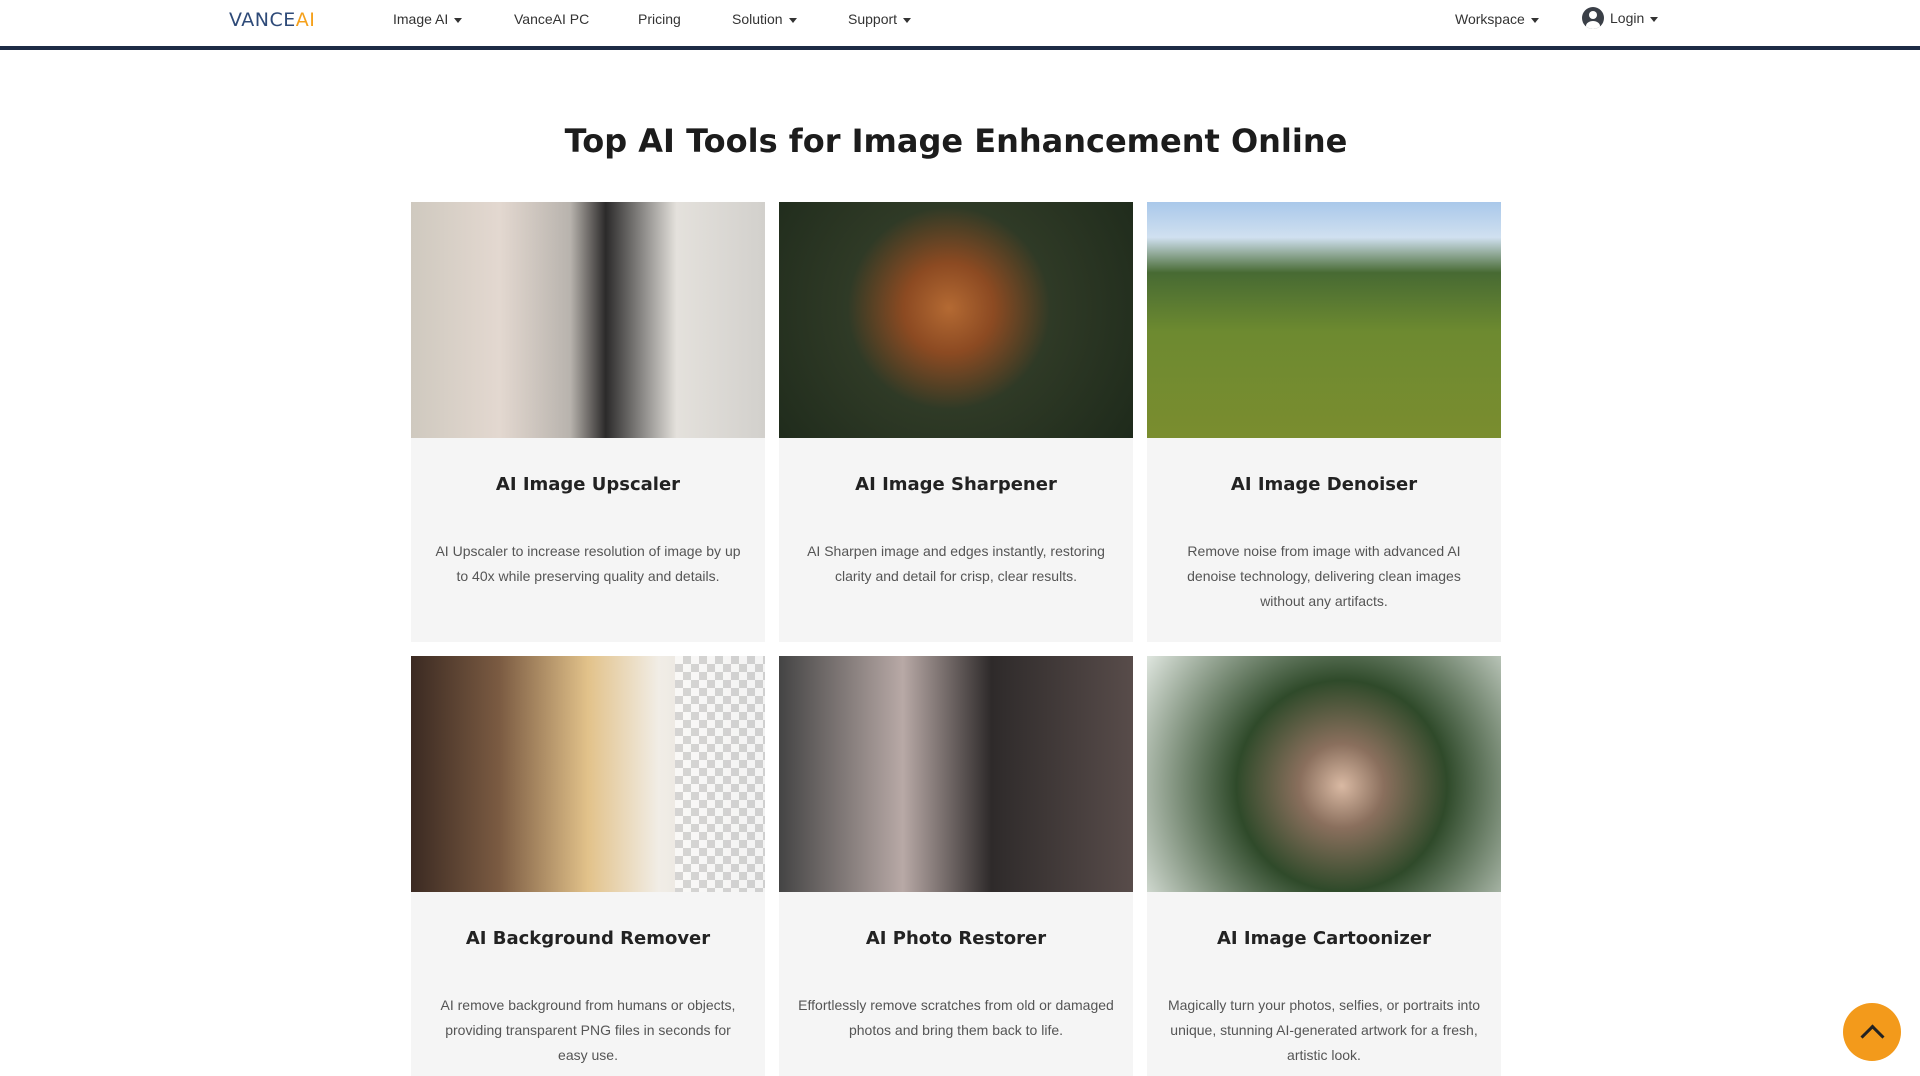 This screenshot has width=1920, height=1076. I want to click on transparency-checker, so click(720, 774).